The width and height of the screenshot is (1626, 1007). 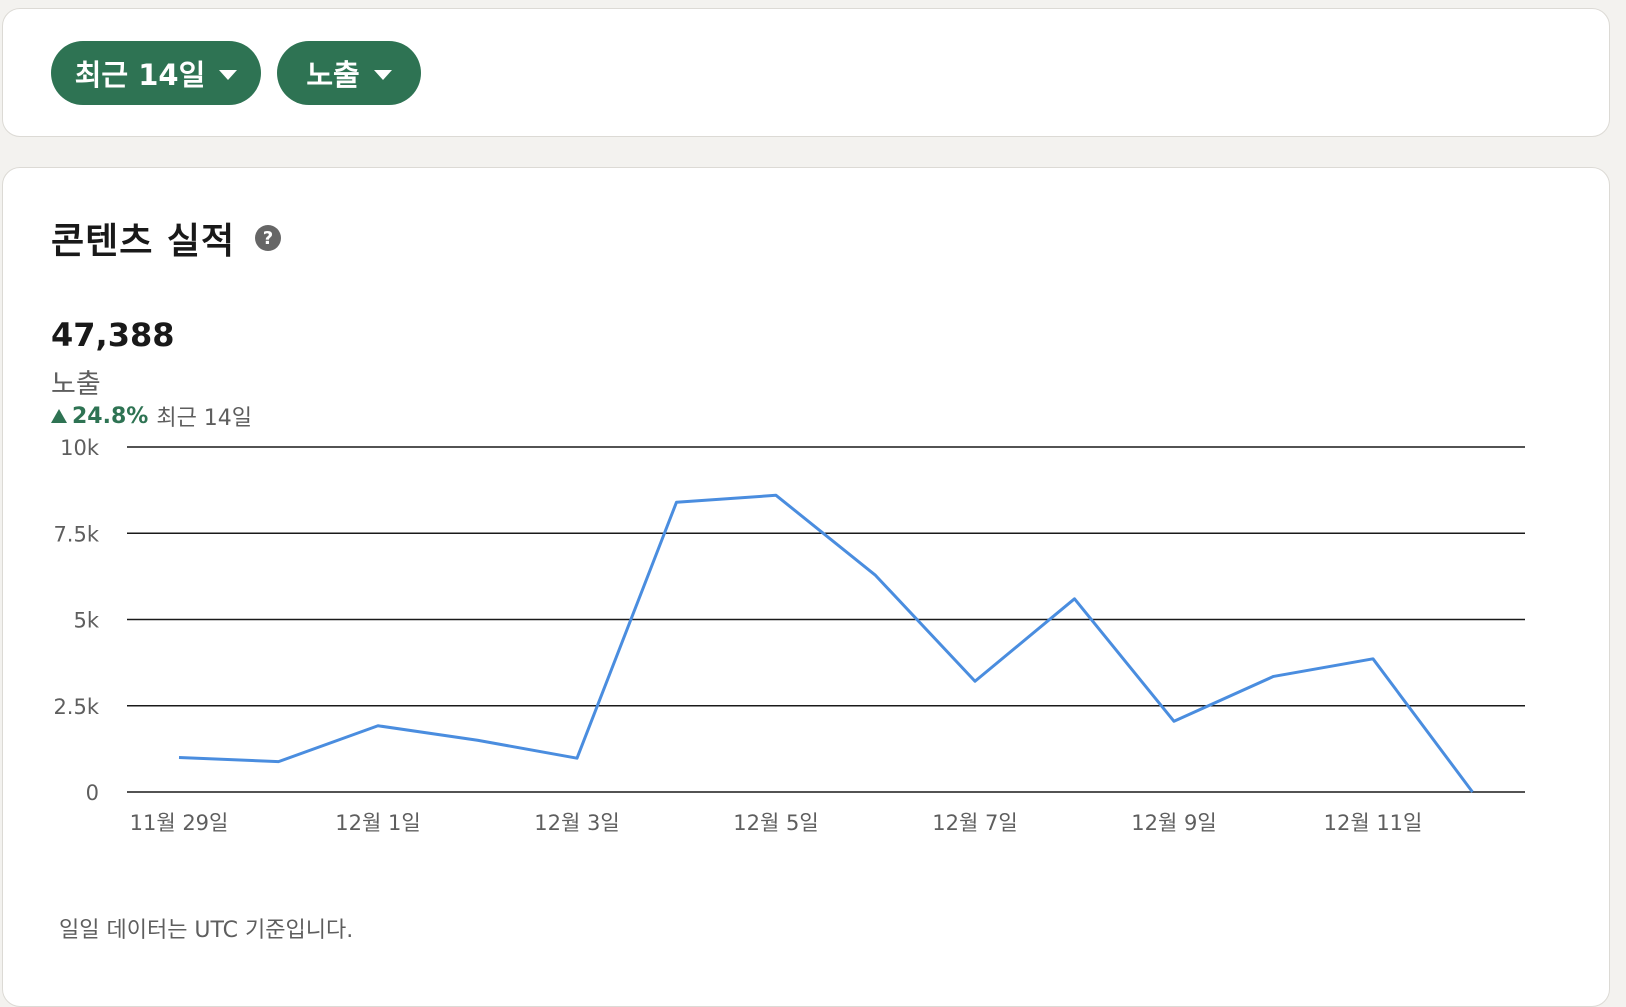 What do you see at coordinates (775, 823) in the screenshot?
I see `x-tick-label: 12월 5일` at bounding box center [775, 823].